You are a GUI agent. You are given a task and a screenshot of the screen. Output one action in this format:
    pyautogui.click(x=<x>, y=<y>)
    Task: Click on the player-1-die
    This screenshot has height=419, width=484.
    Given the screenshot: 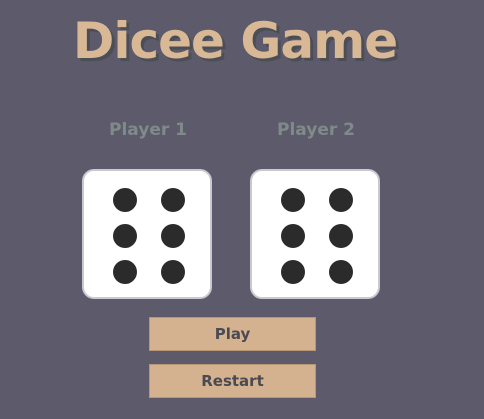 What is the action you would take?
    pyautogui.click(x=147, y=234)
    